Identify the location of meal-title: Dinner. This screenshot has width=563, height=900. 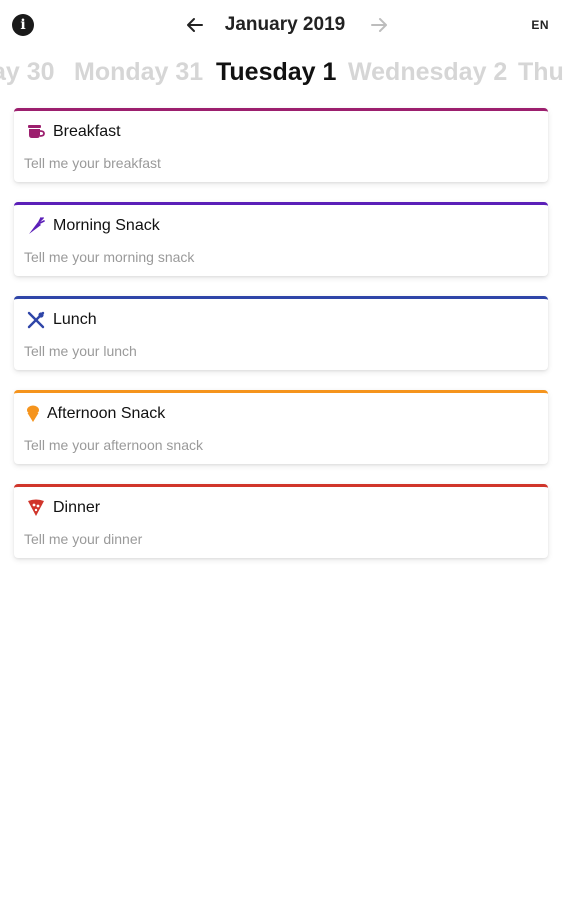
(77, 507).